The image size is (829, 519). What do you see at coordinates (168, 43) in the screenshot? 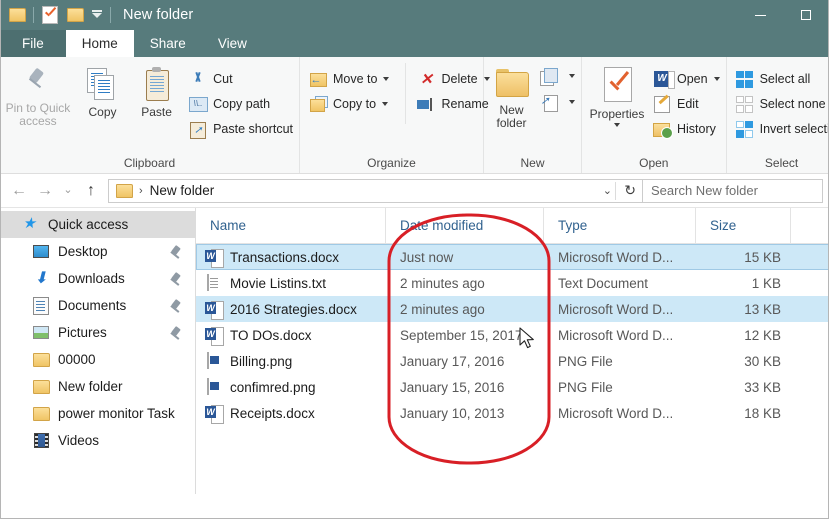
I see `tab-share: Share` at bounding box center [168, 43].